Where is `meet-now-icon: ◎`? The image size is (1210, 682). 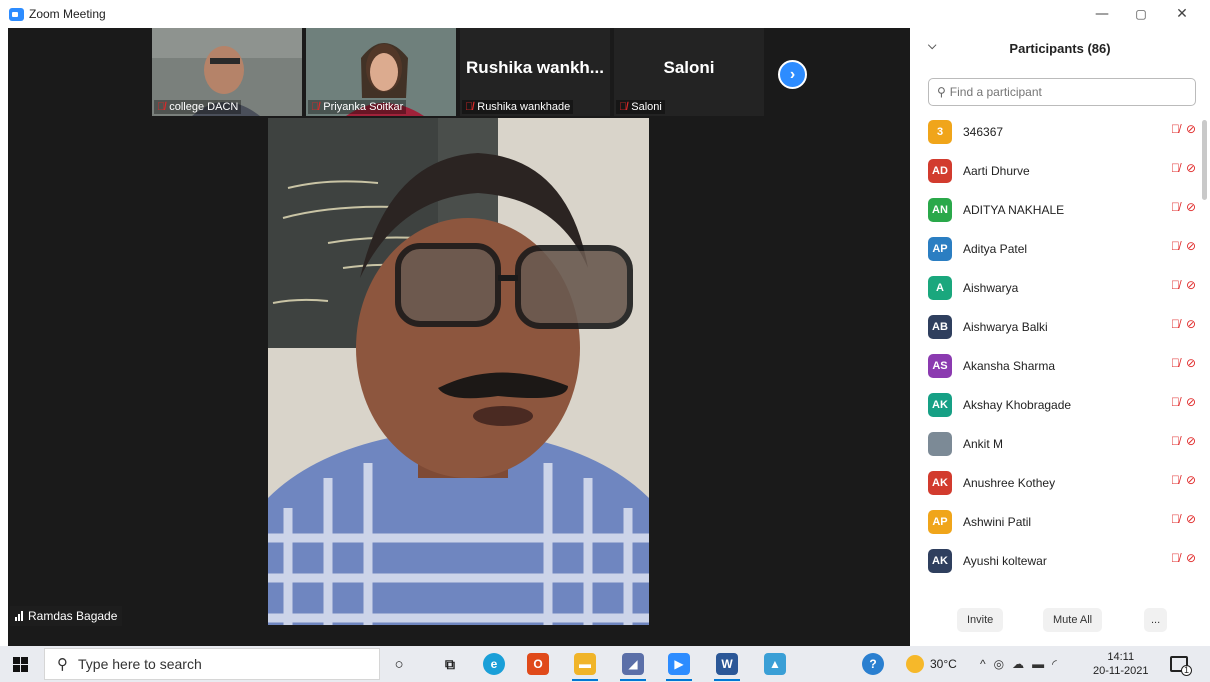 meet-now-icon: ◎ is located at coordinates (999, 664).